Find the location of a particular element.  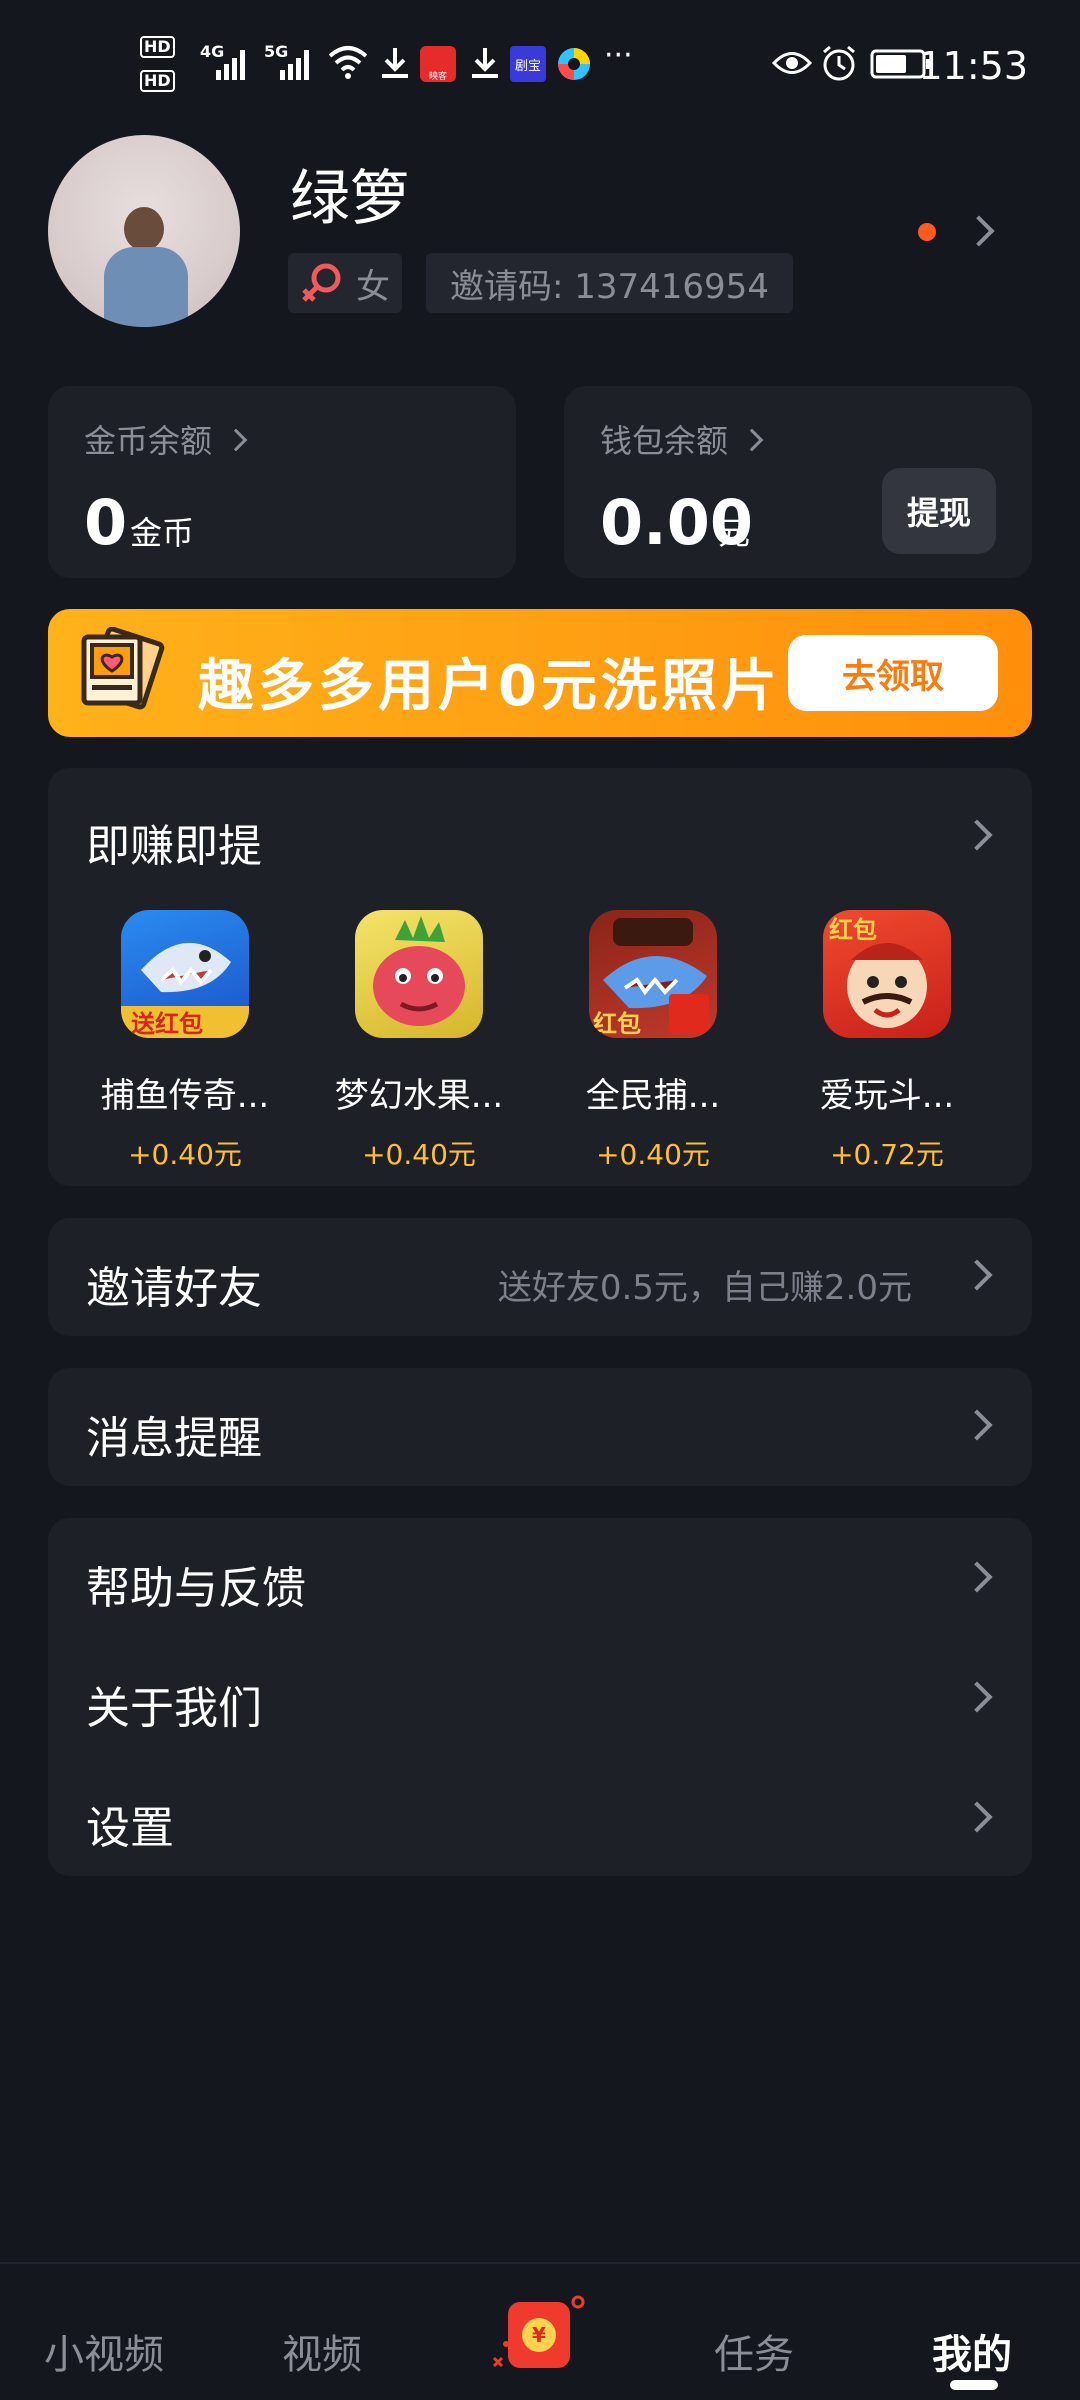

app-item-all-fishing: 红包 全民捕... +0.40元 is located at coordinates (653, 1041).